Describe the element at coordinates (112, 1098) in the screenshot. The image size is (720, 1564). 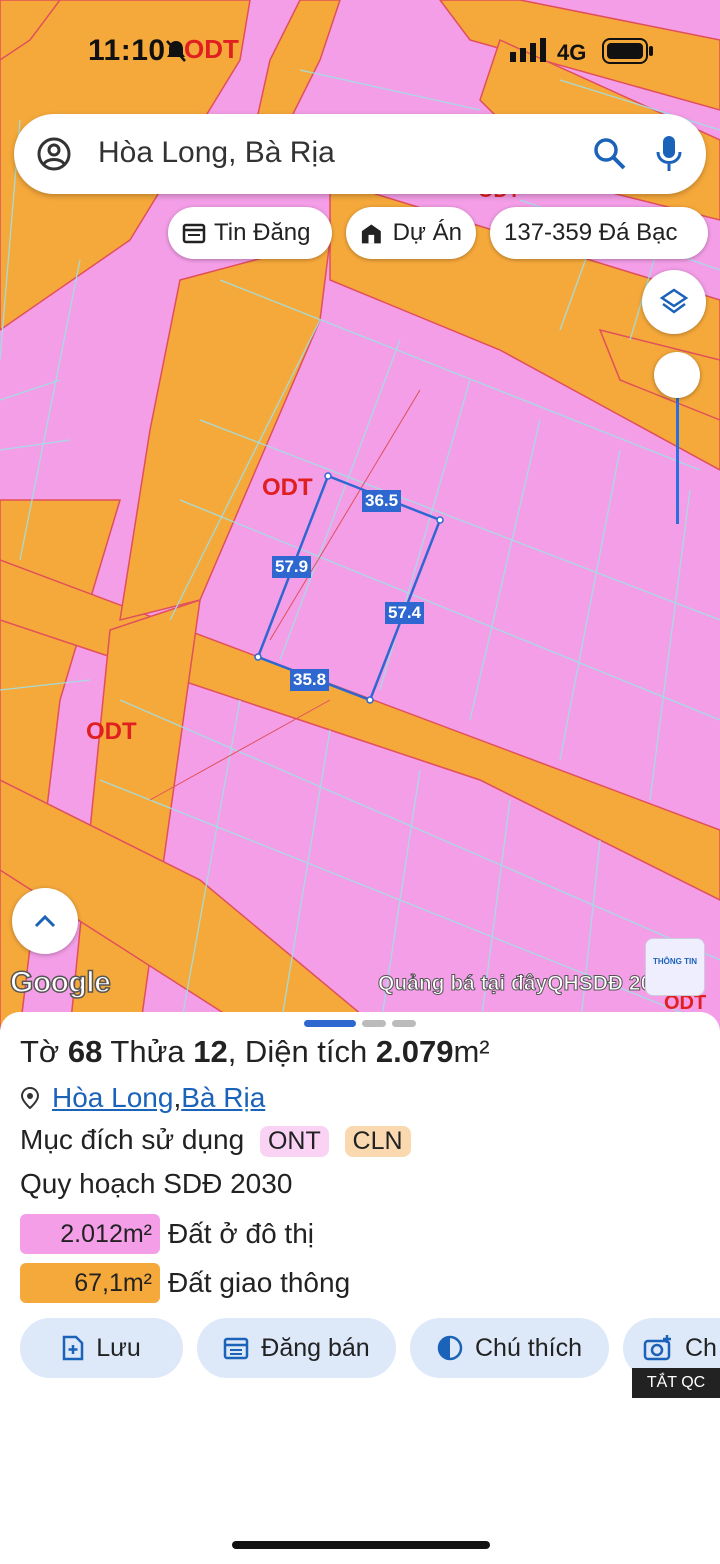
I see `commune-link: Hòa Long` at that location.